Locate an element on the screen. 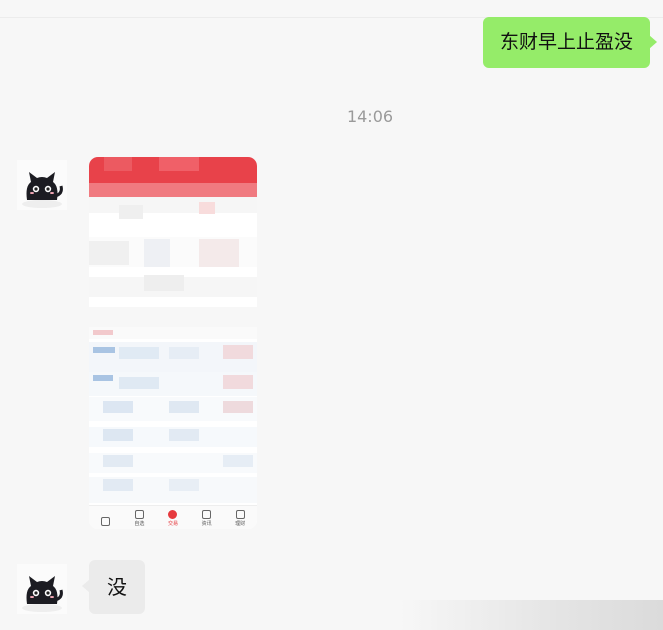 The width and height of the screenshot is (663, 630). tab-item: 资讯 is located at coordinates (207, 518).